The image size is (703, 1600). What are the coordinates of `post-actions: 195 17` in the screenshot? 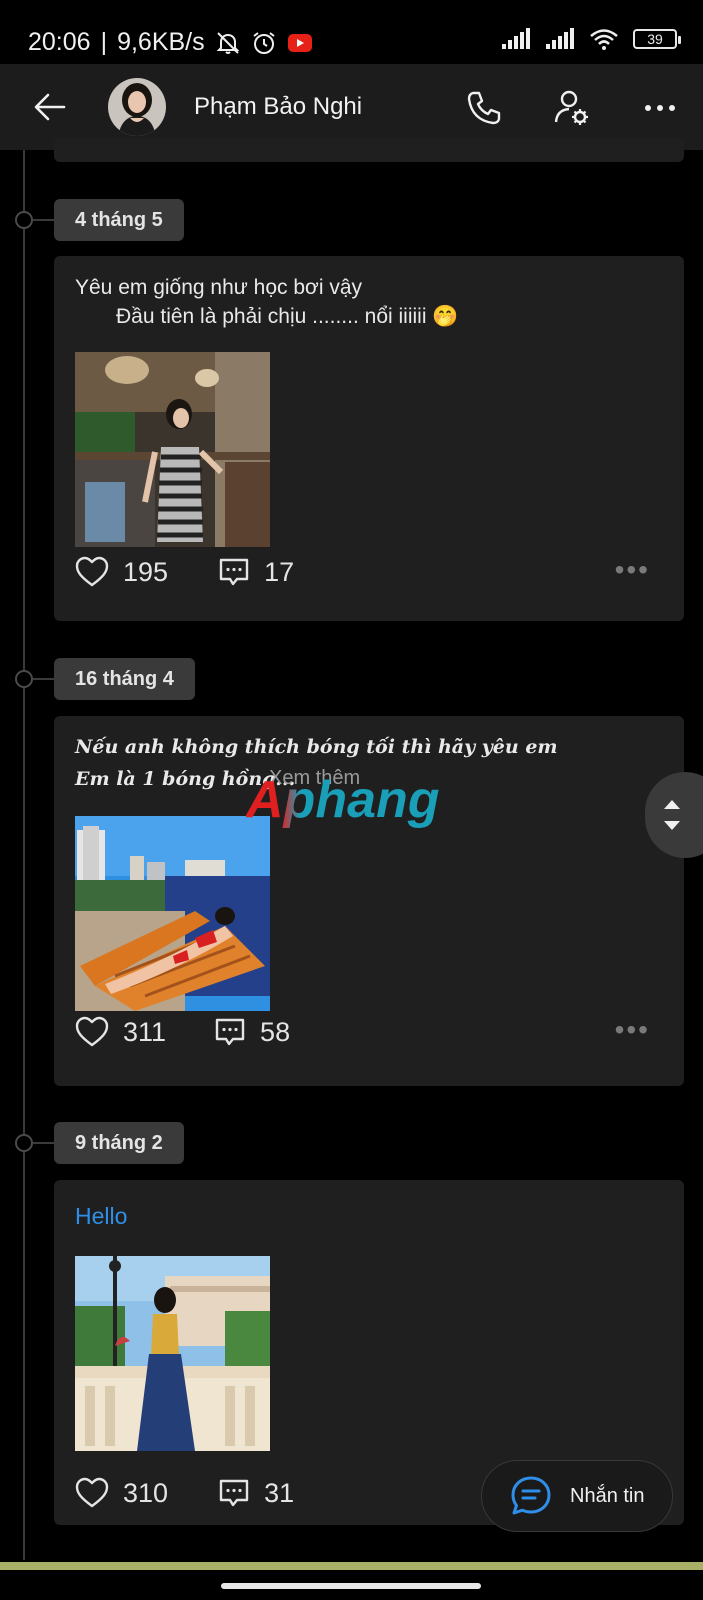 It's located at (184, 572).